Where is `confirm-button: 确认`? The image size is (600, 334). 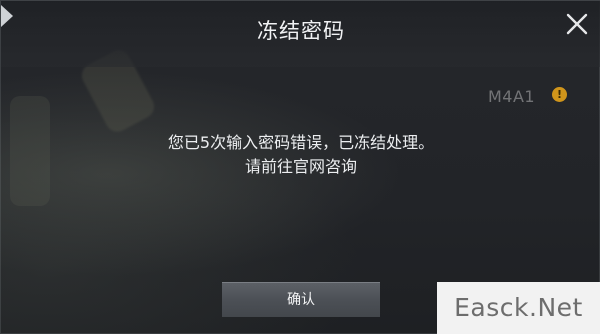
confirm-button: 确认 is located at coordinates (301, 299).